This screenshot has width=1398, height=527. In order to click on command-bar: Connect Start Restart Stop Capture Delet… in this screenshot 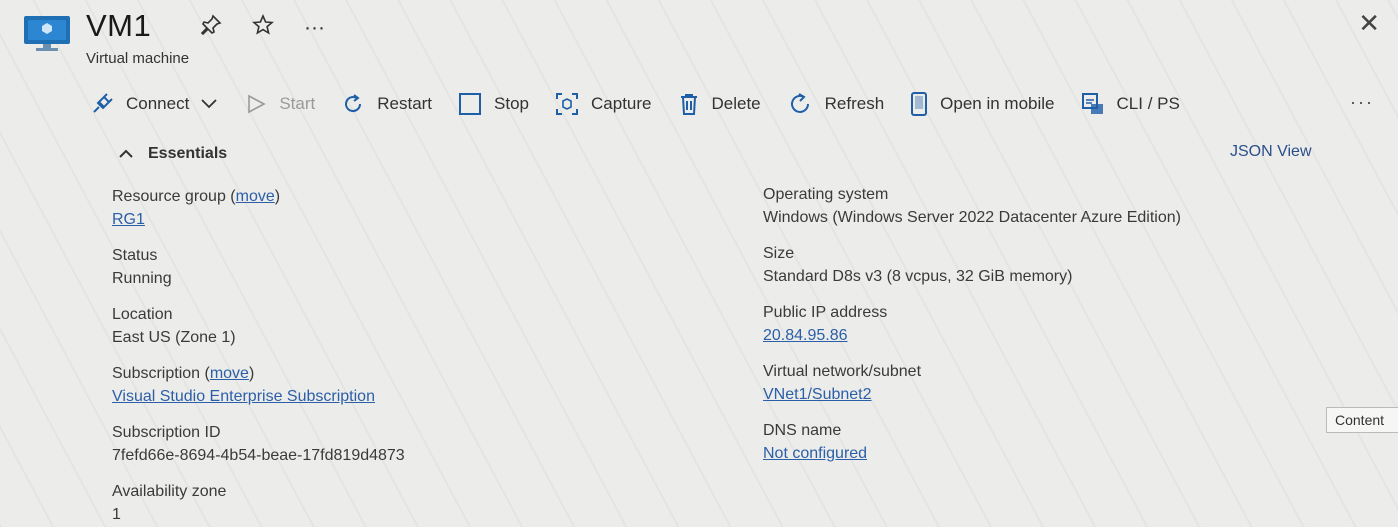, I will do `click(648, 104)`.